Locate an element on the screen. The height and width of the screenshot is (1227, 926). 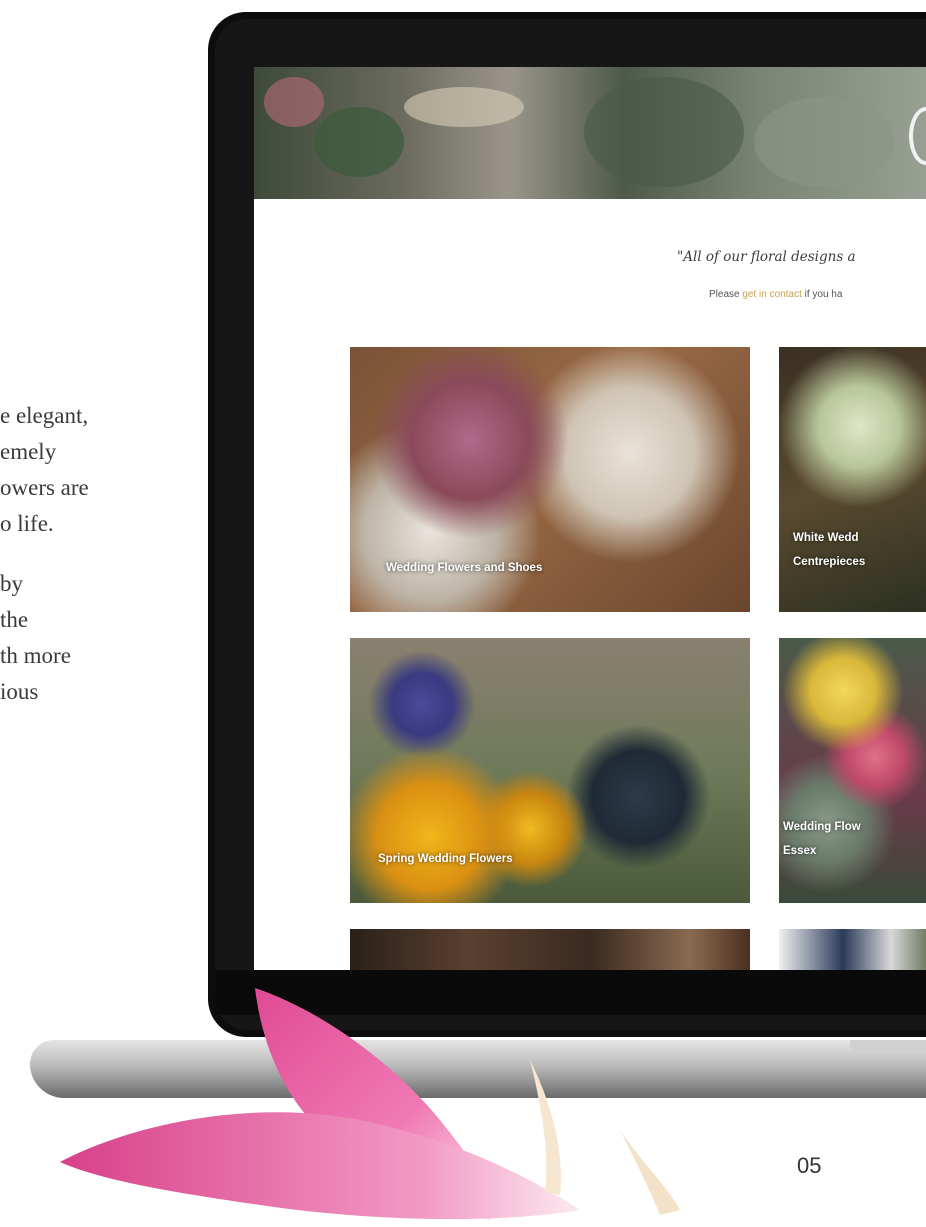
gallery-tile-wedding-essex: Wedding Flow Essex is located at coordinates (852, 770).